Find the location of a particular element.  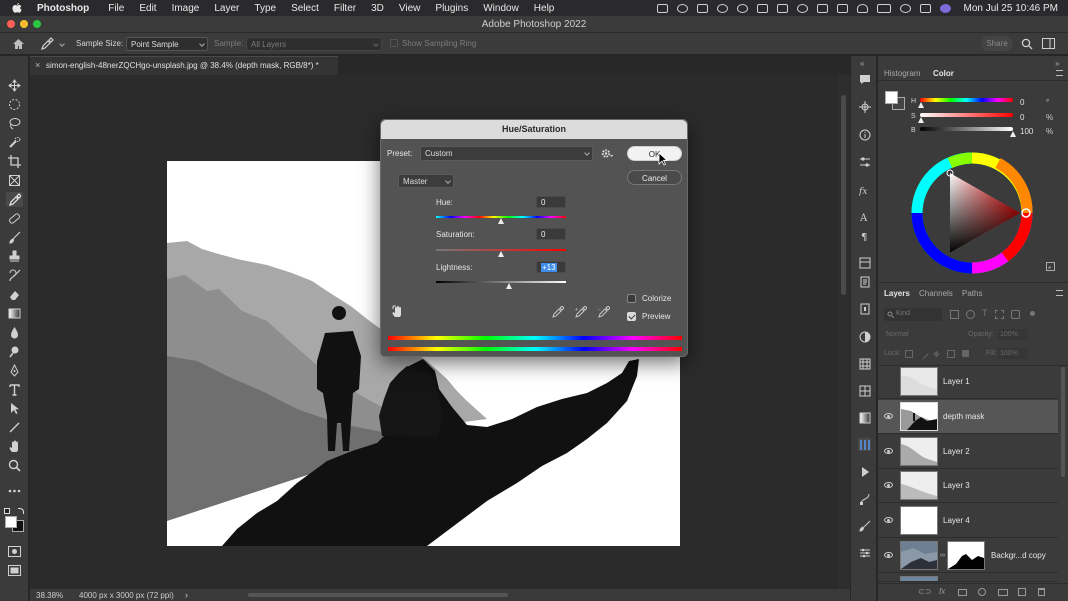

home-icon is located at coordinates (18, 44).